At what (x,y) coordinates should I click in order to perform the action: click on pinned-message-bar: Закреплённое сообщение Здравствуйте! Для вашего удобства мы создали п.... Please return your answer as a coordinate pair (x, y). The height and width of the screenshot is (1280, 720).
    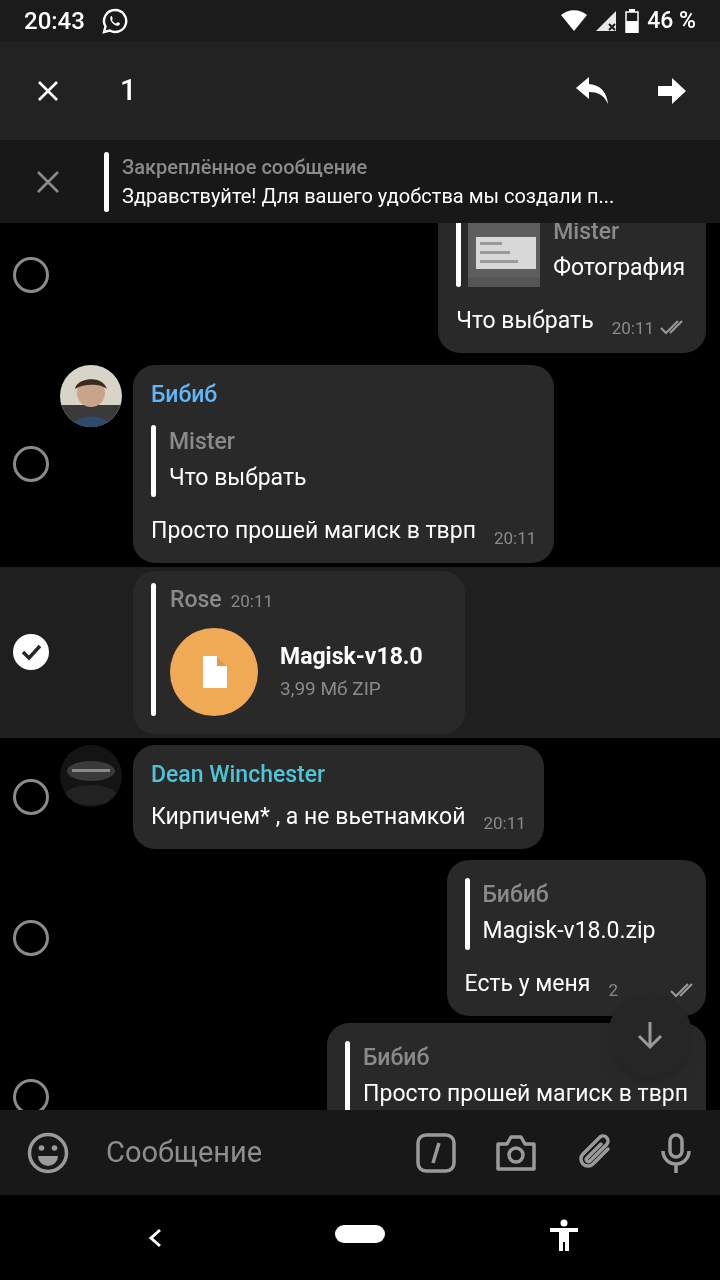
    Looking at the image, I should click on (360, 181).